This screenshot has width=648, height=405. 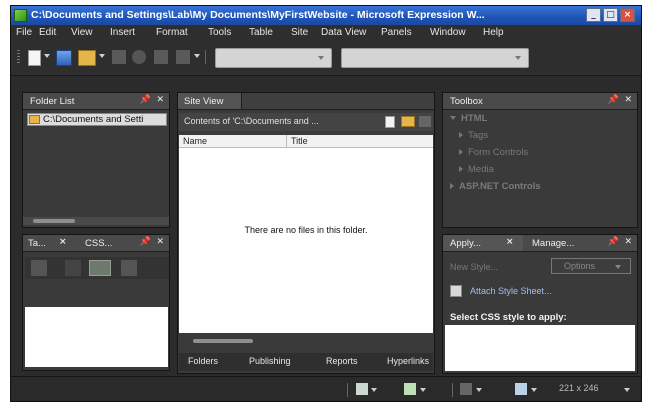 What do you see at coordinates (473, 135) in the screenshot?
I see `toolbox-item-tags: Tags` at bounding box center [473, 135].